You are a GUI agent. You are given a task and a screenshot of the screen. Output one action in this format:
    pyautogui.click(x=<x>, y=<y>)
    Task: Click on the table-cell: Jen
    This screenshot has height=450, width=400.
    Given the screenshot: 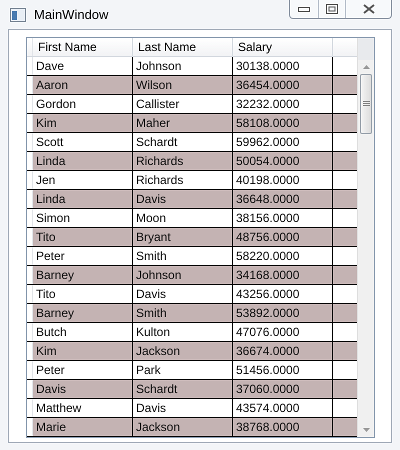 What is the action you would take?
    pyautogui.click(x=83, y=180)
    